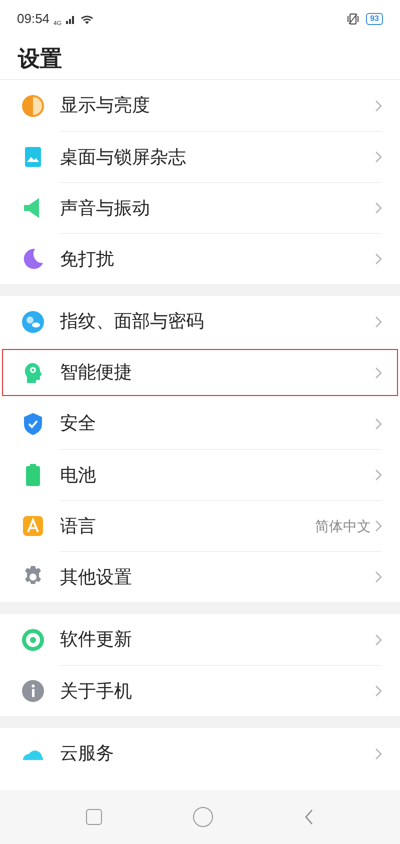 This screenshot has height=844, width=400. Describe the element at coordinates (200, 258) in the screenshot. I see `settings-row: 免打扰` at that location.